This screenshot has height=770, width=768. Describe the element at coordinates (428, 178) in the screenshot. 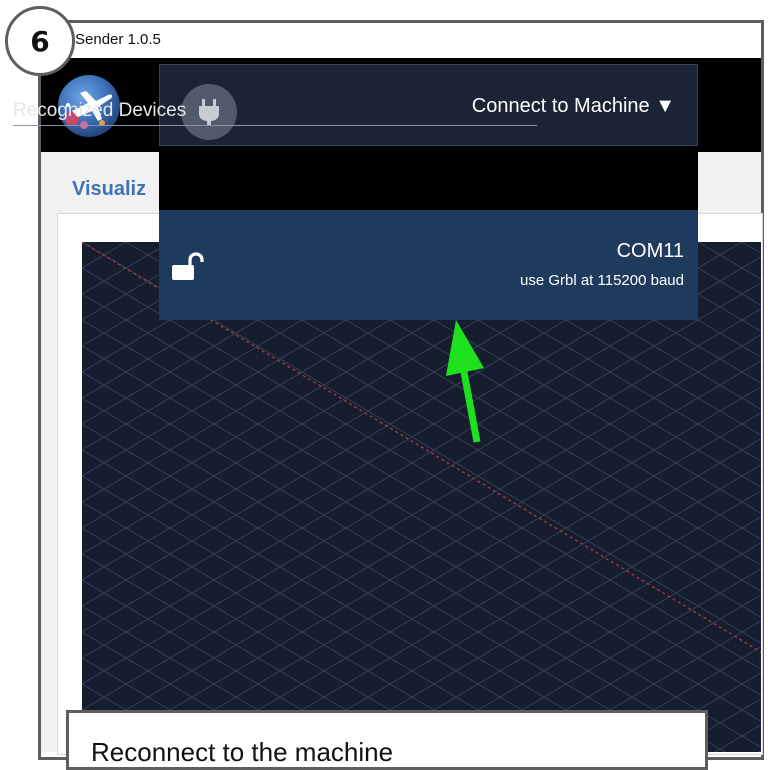

I see `recognized-devices-section` at that location.